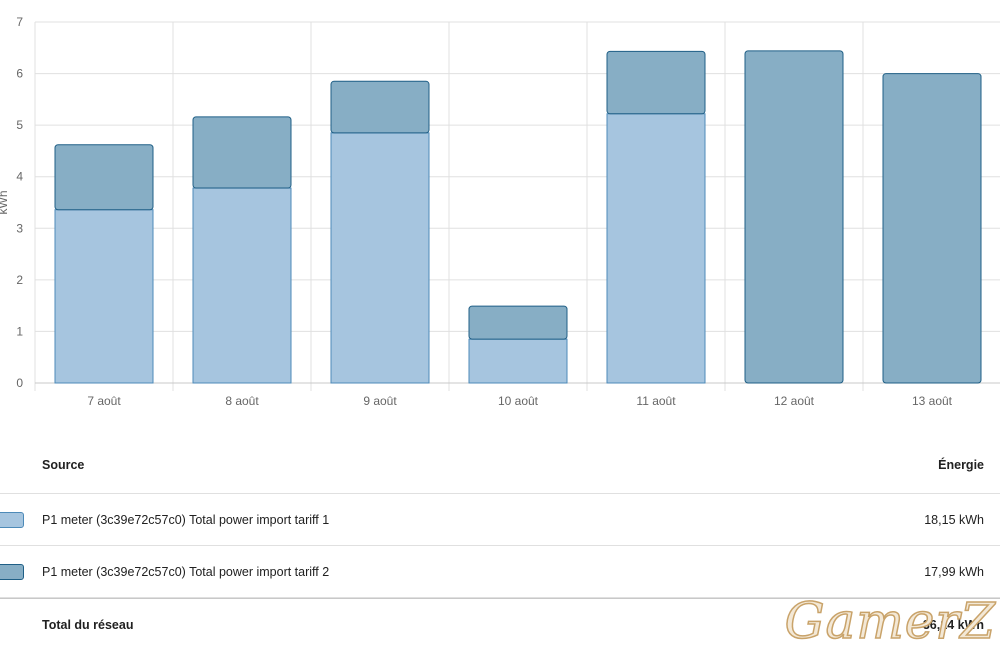 The height and width of the screenshot is (652, 1000). I want to click on y-tick-label: 6, so click(19, 74).